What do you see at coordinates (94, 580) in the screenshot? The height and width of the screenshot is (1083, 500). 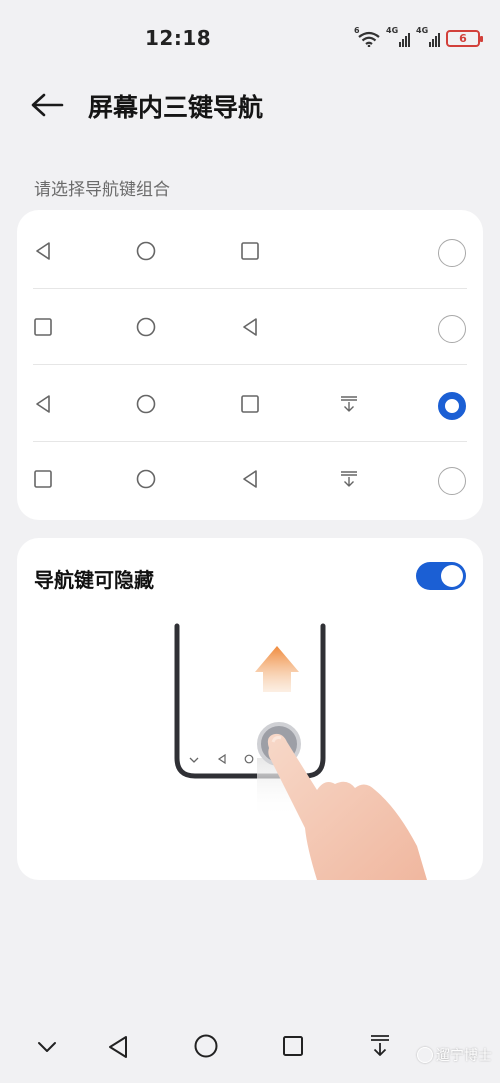 I see `hide-nav-label: 导航键可隐藏` at bounding box center [94, 580].